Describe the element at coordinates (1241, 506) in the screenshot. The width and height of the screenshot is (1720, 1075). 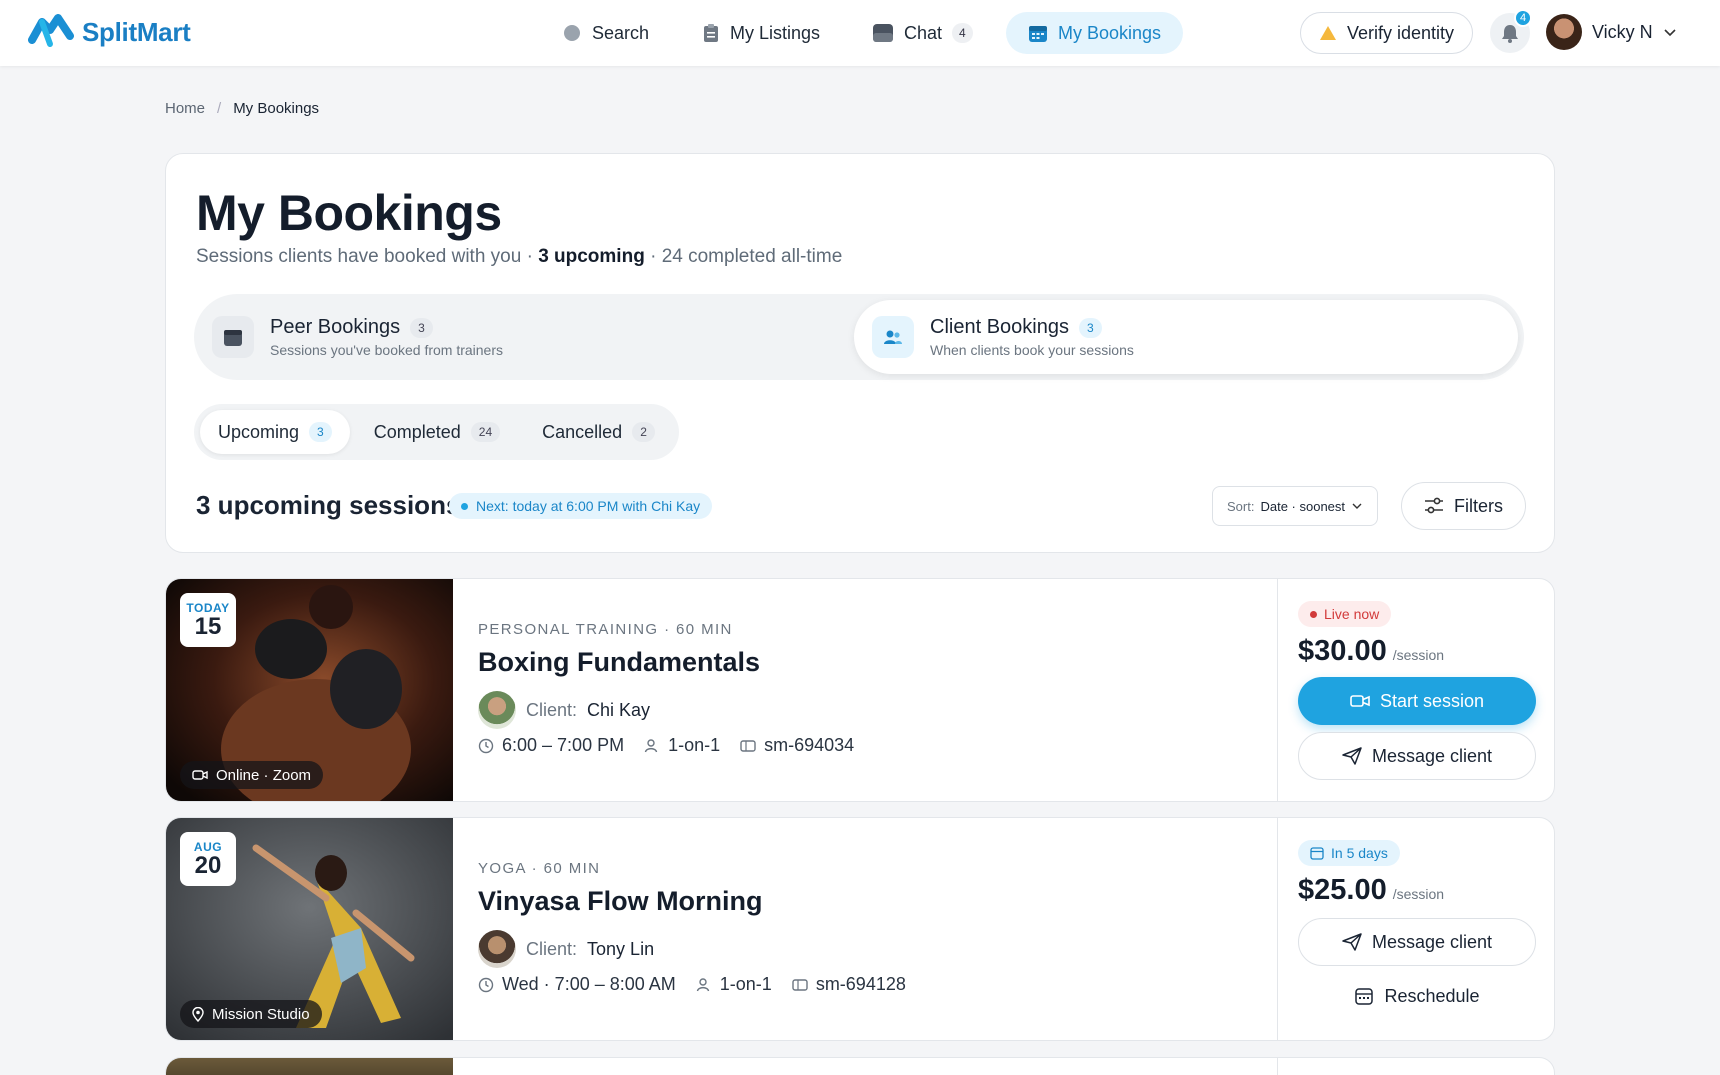
I see `sort-label: Sort:` at that location.